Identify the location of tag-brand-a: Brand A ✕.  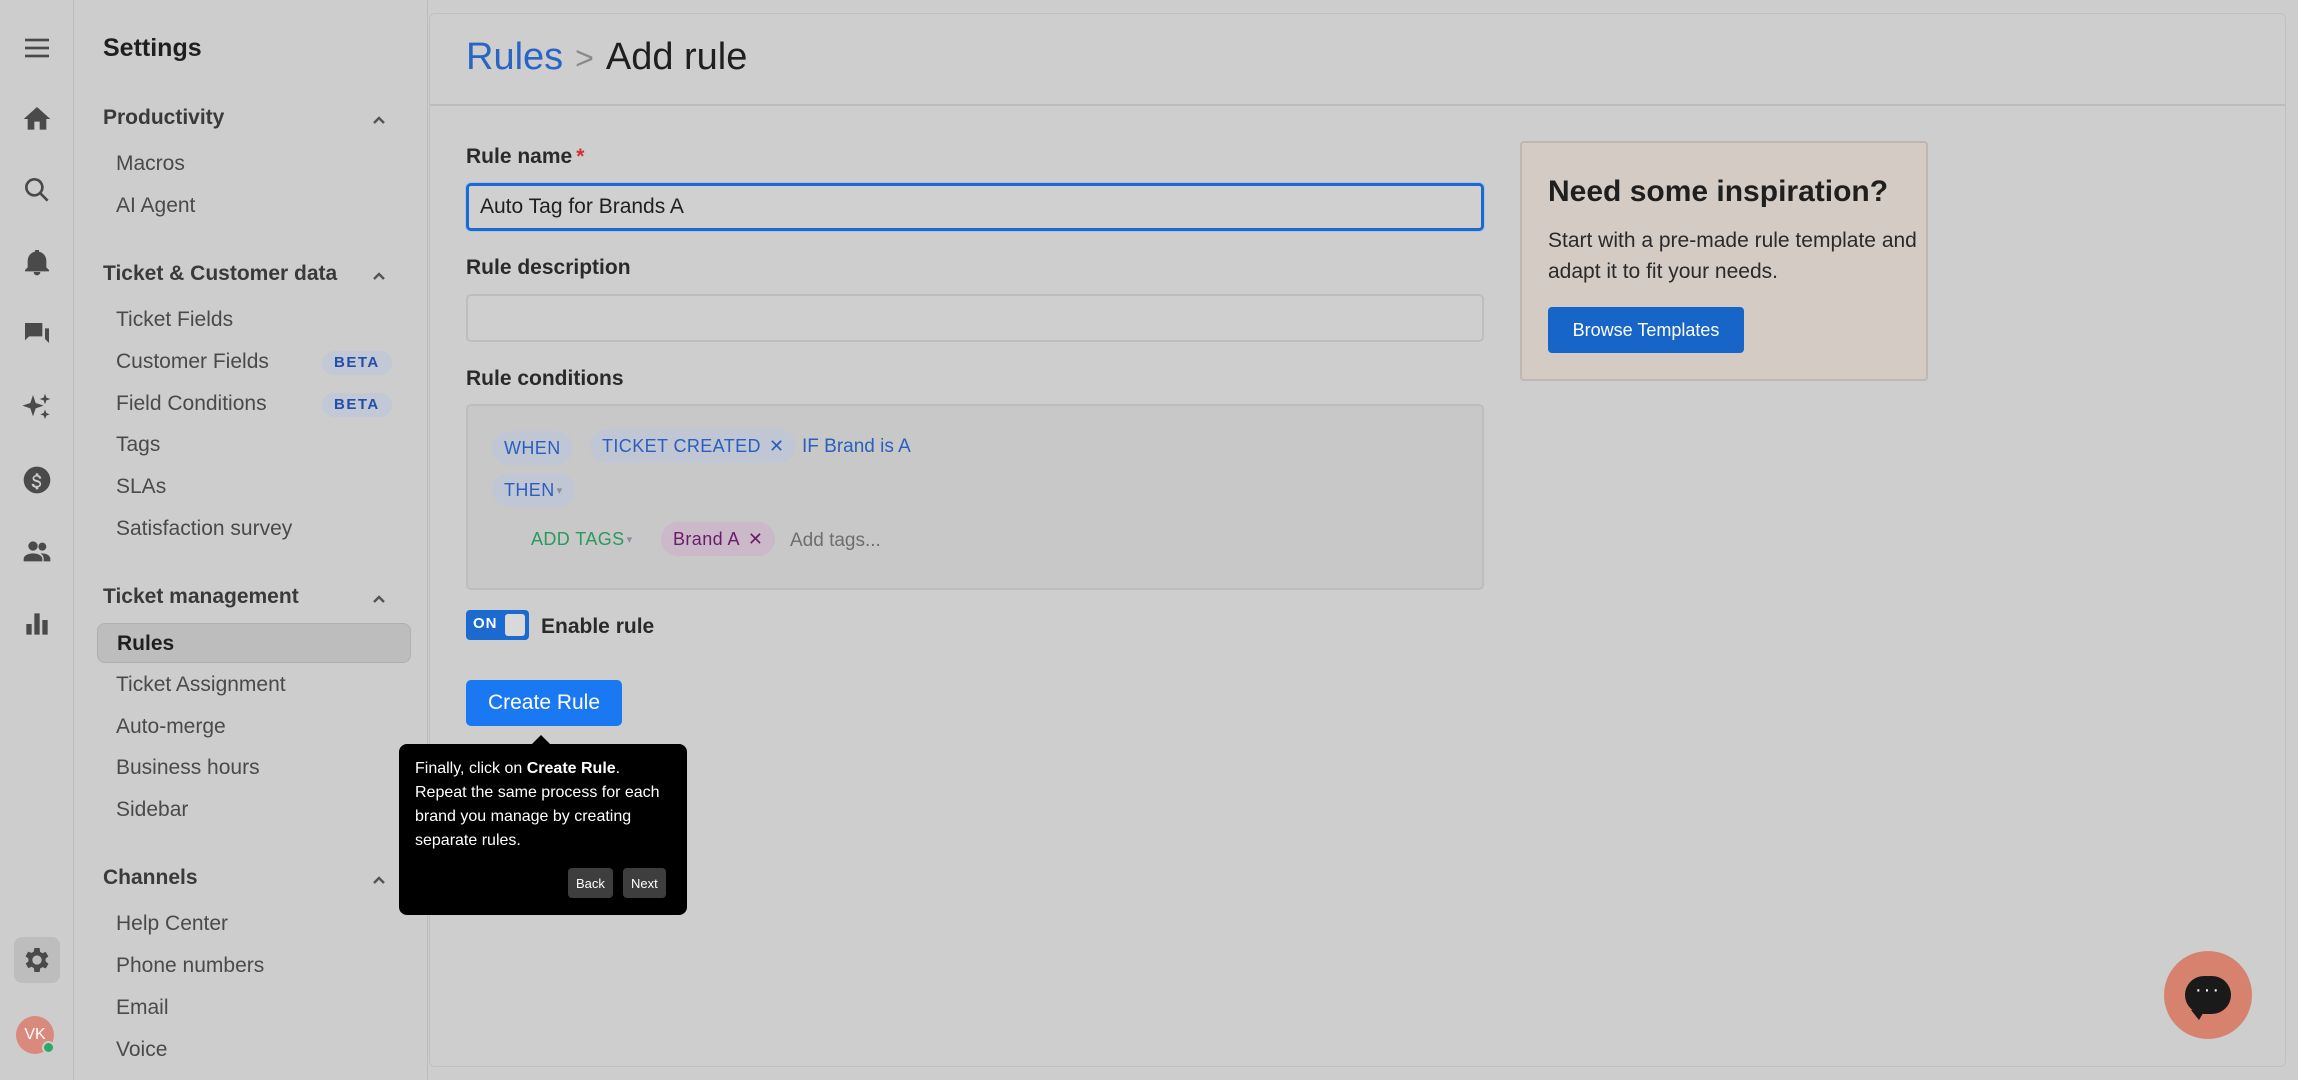
(718, 539).